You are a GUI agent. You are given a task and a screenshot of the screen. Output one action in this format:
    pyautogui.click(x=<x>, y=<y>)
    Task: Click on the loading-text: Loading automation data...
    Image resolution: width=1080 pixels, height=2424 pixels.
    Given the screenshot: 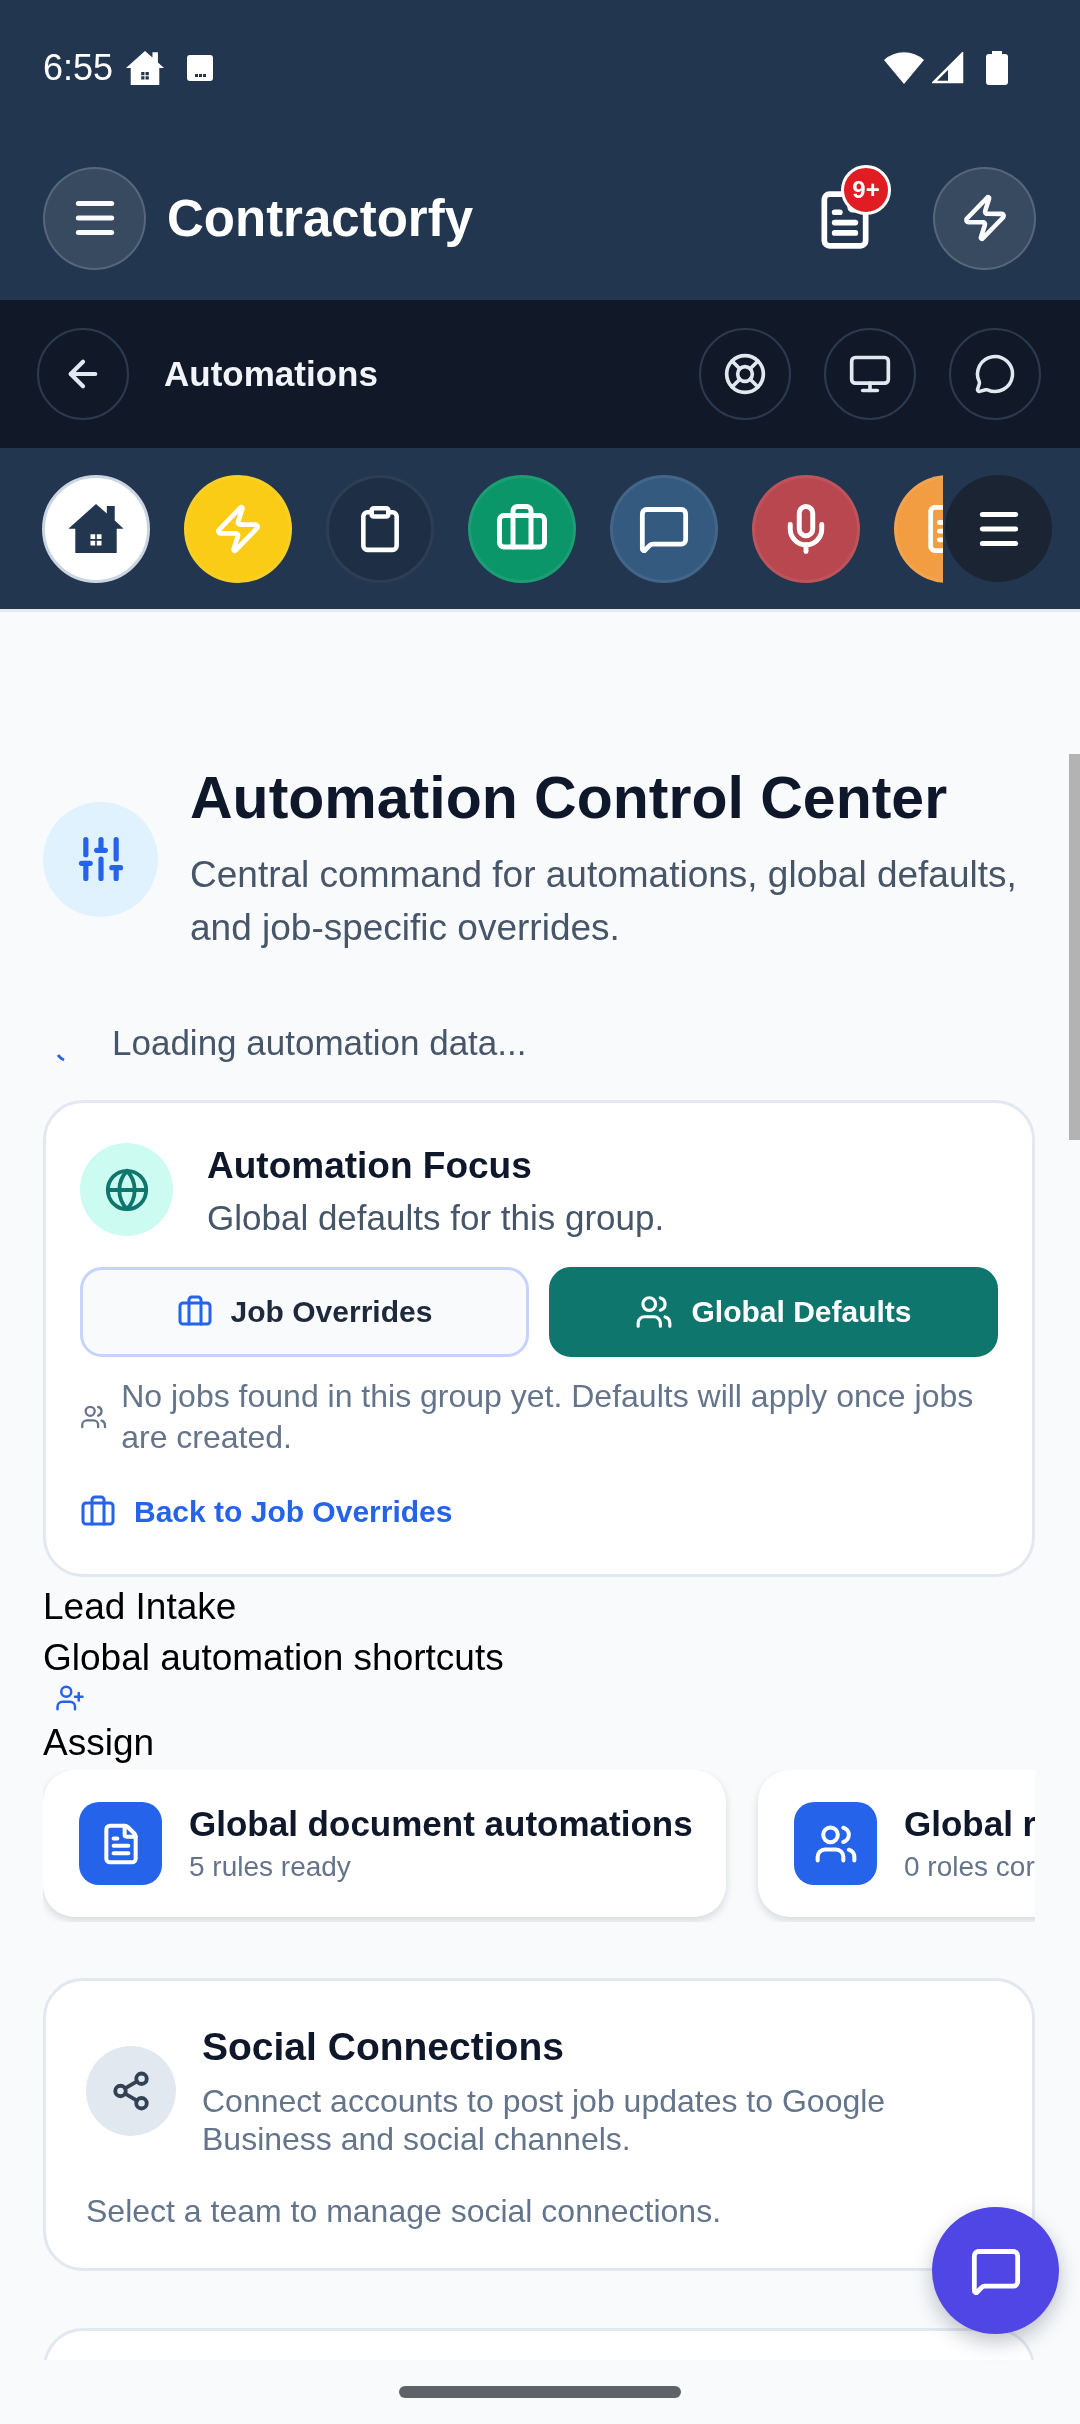 What is the action you would take?
    pyautogui.click(x=319, y=1043)
    